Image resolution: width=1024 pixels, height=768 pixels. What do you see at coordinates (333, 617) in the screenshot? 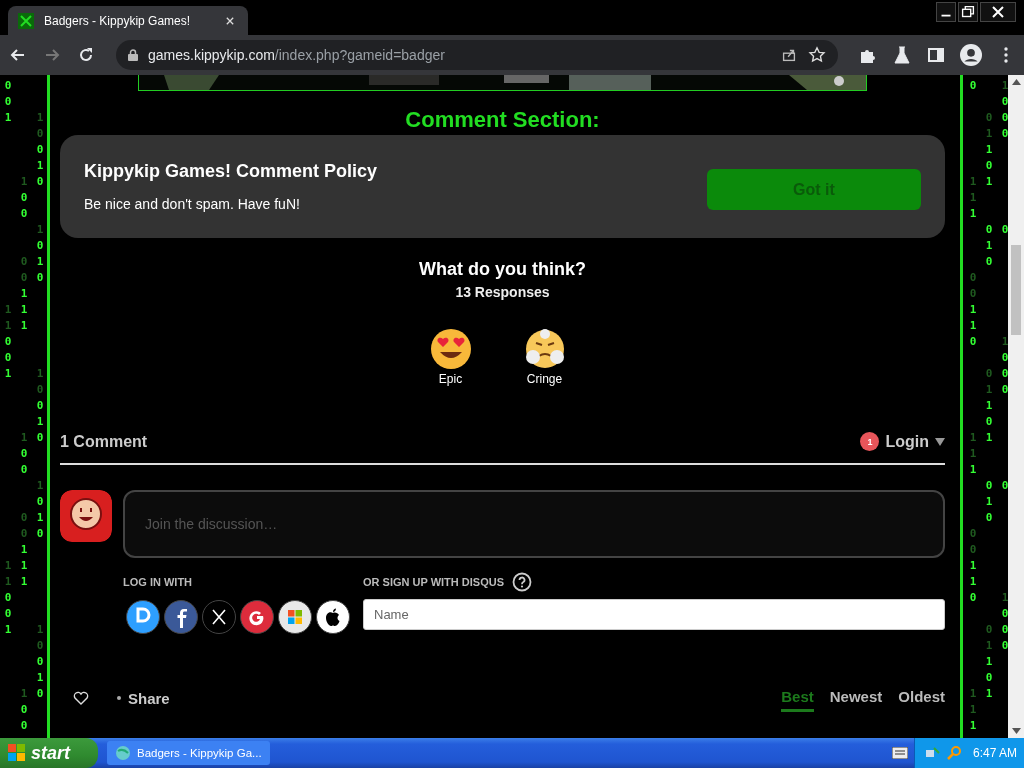
I see `apple-logo-icon` at bounding box center [333, 617].